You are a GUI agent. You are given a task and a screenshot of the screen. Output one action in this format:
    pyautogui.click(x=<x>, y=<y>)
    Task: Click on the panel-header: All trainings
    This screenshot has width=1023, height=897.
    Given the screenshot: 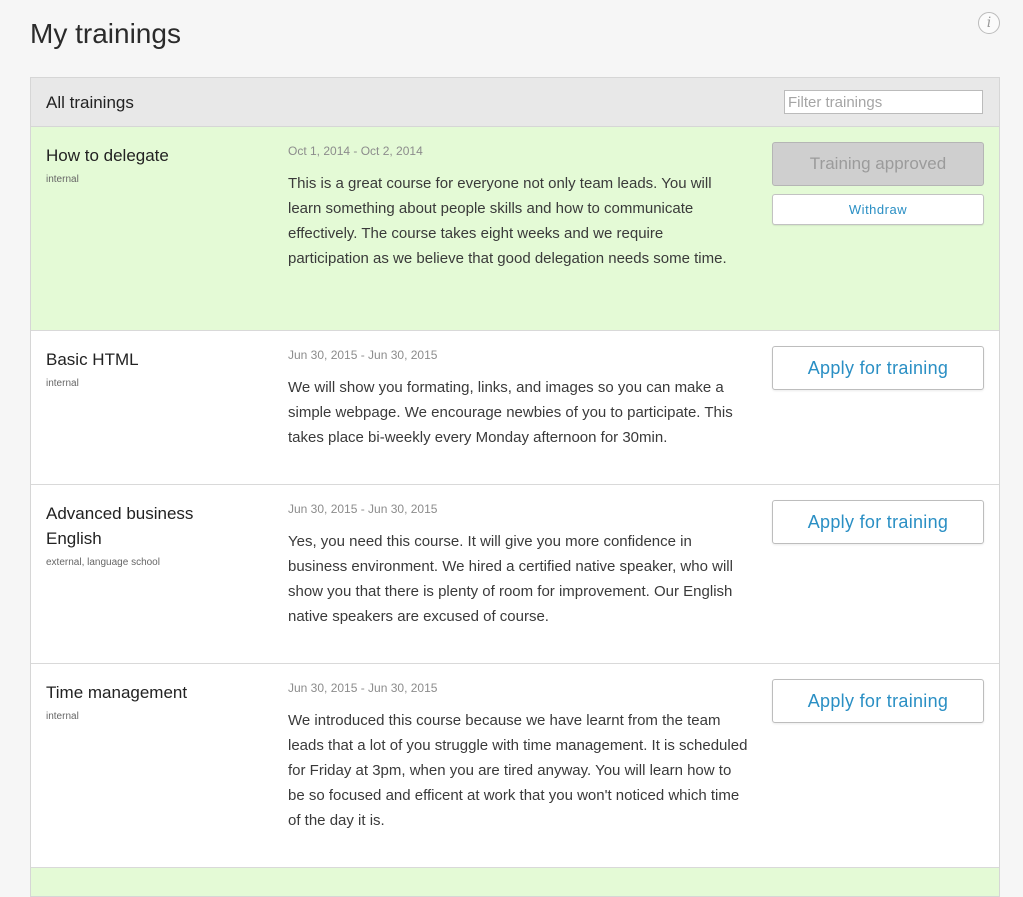 What is the action you would take?
    pyautogui.click(x=515, y=102)
    